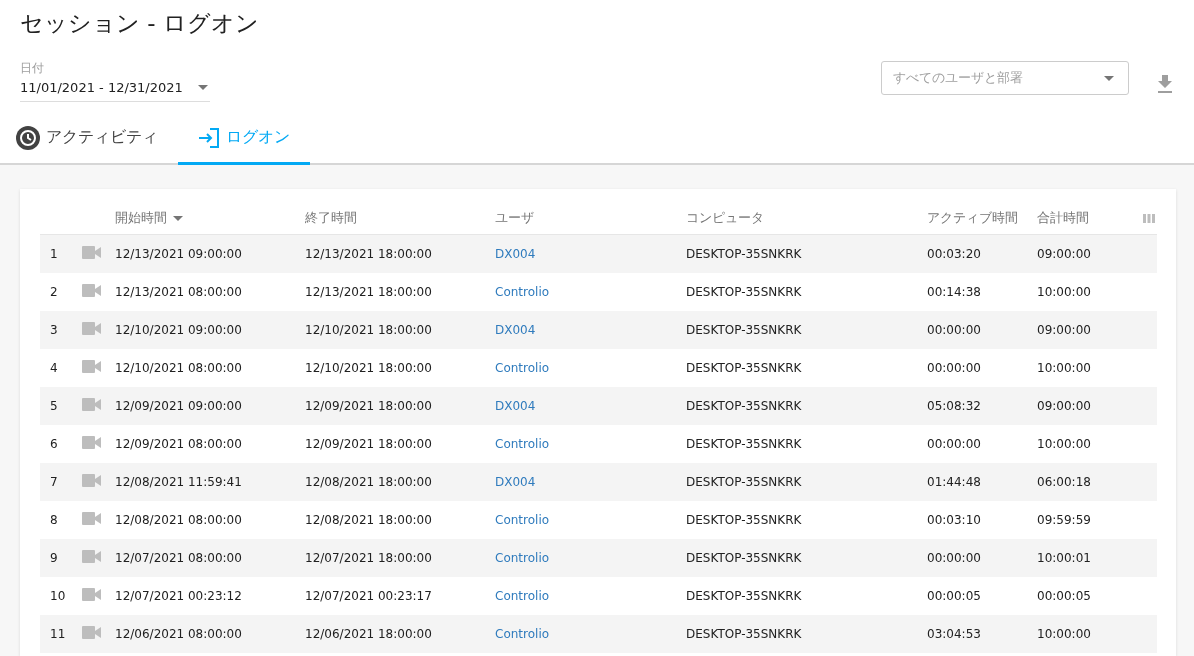 This screenshot has width=1194, height=656. I want to click on table-cell: 01:44:48, so click(954, 482).